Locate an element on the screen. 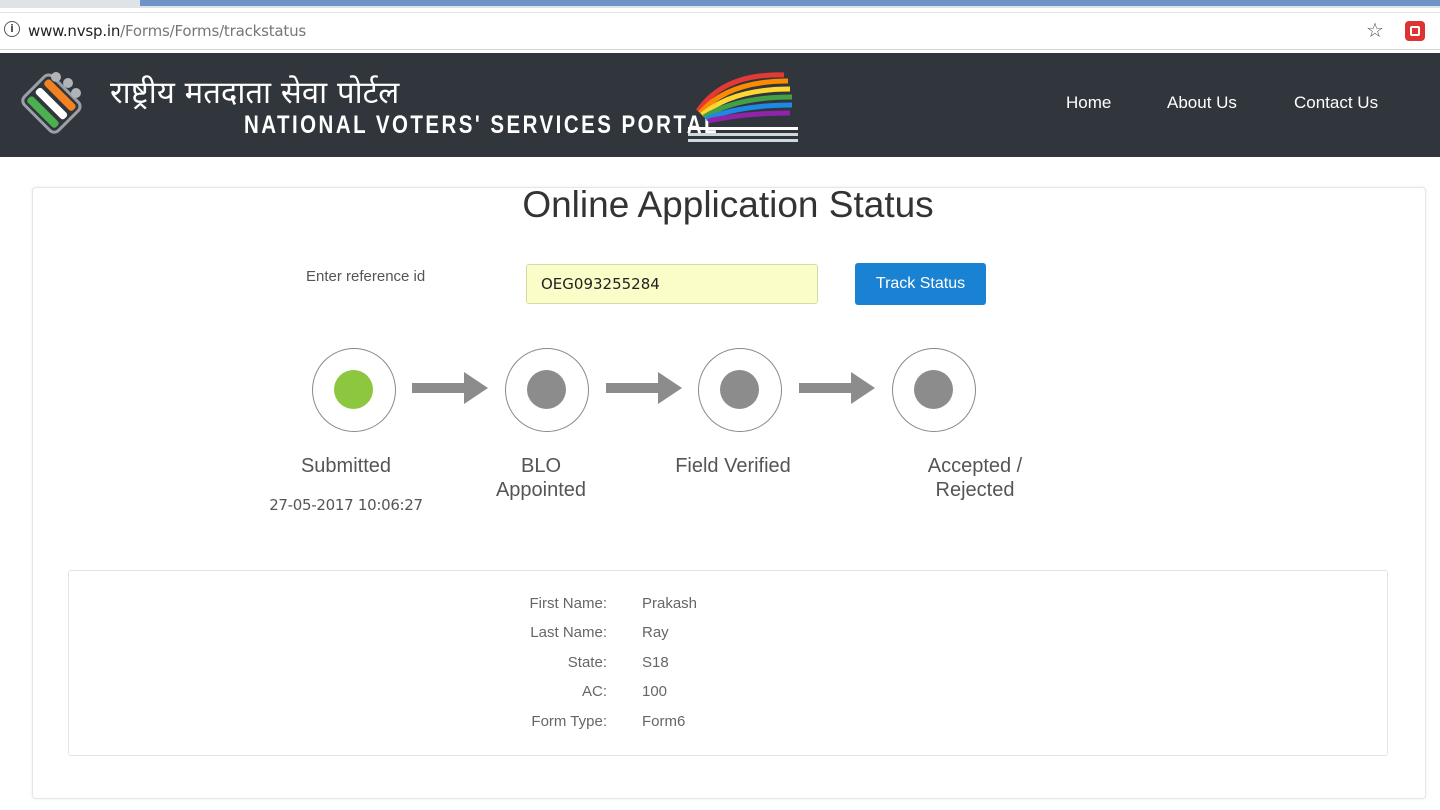 The image size is (1440, 810). info-icon: i is located at coordinates (12, 29).